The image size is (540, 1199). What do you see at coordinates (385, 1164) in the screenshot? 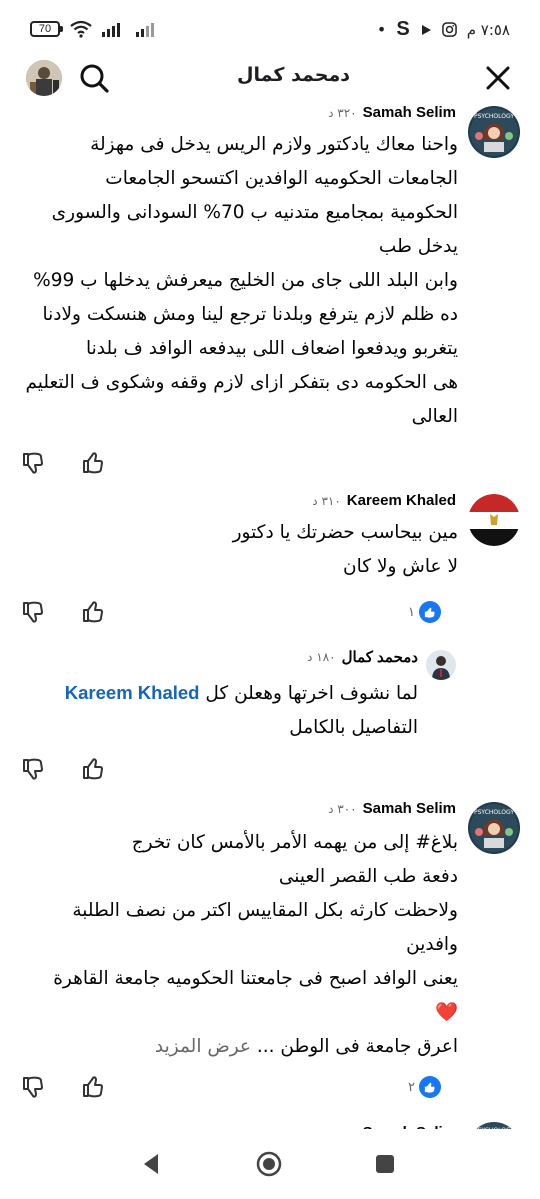
I see `recents-icon` at bounding box center [385, 1164].